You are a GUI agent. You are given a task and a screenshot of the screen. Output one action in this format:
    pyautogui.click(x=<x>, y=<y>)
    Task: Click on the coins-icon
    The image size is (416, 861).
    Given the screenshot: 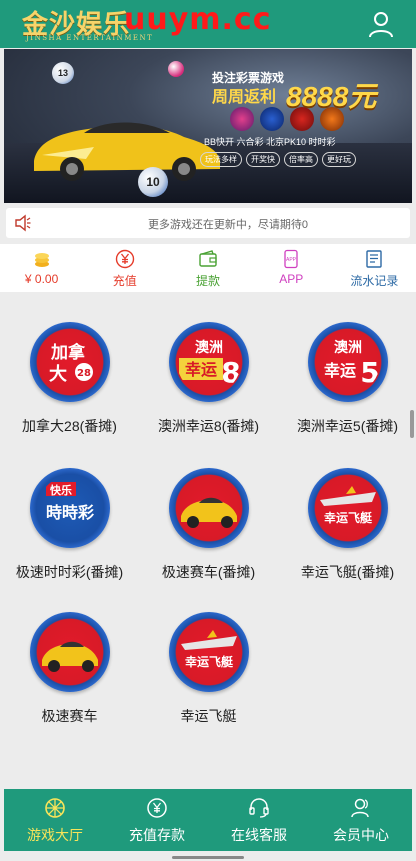 What is the action you would take?
    pyautogui.click(x=41, y=260)
    